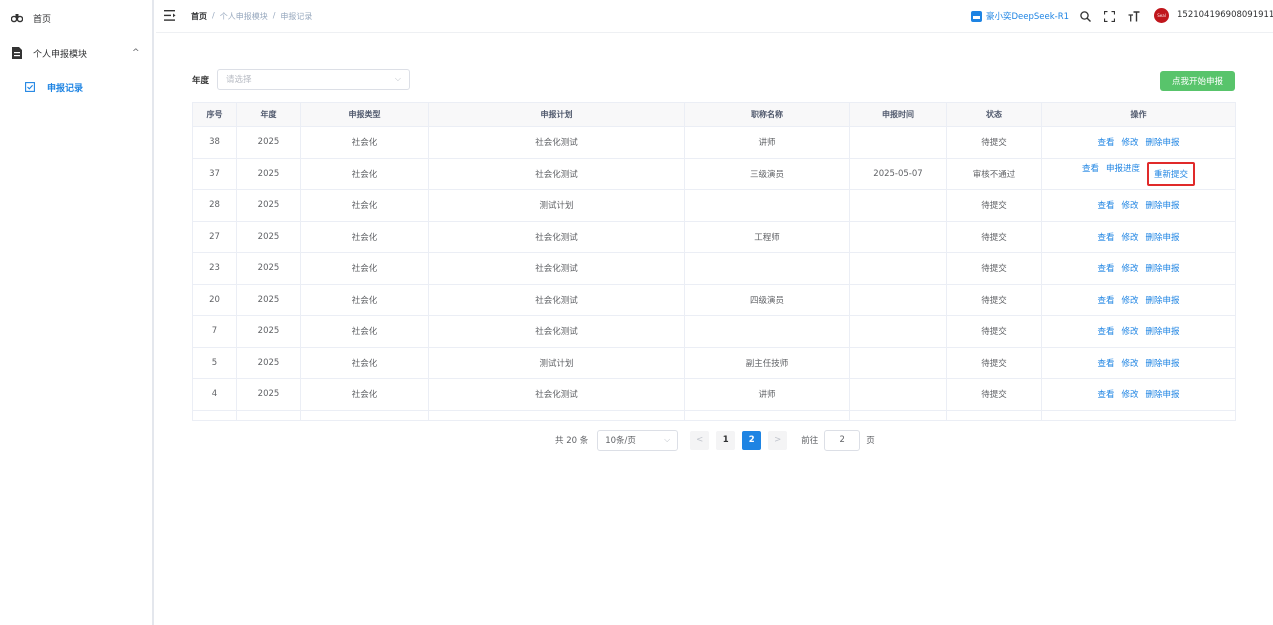  What do you see at coordinates (767, 114) in the screenshot?
I see `column-header: 职称名称` at bounding box center [767, 114].